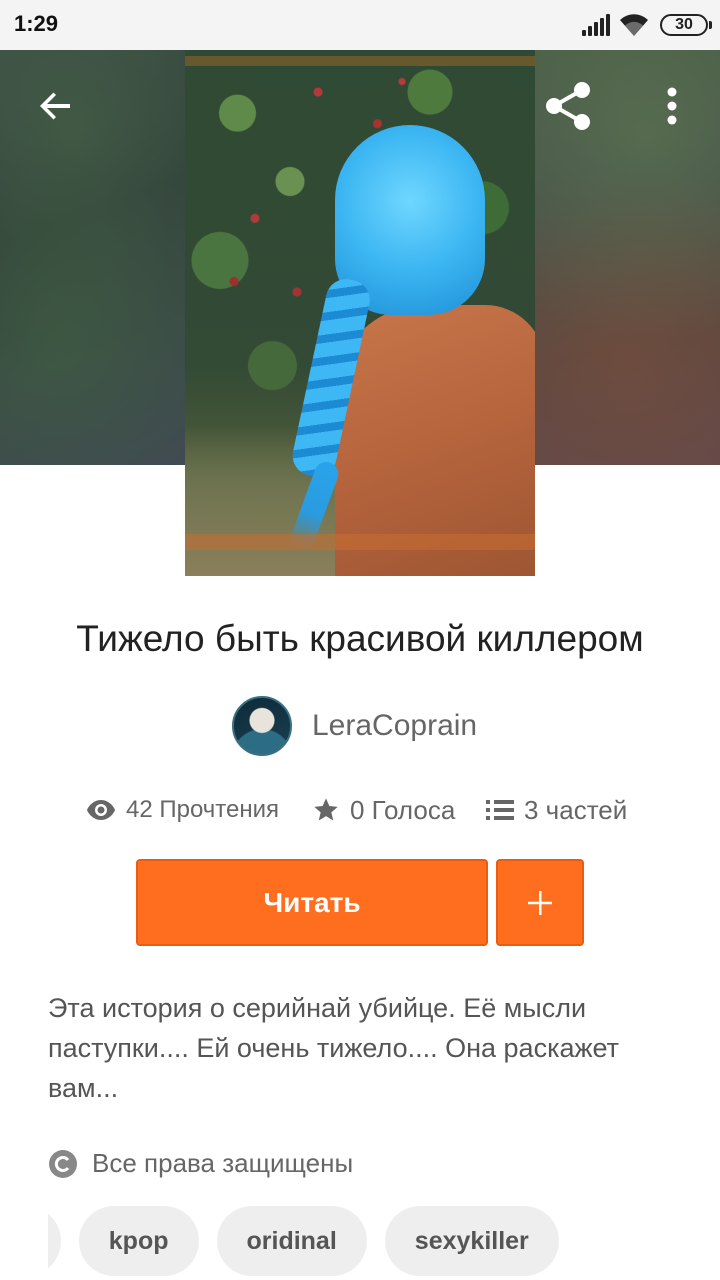 This screenshot has width=720, height=1280. Describe the element at coordinates (54, 1241) in the screenshot. I see `tag-chip: bots` at that location.